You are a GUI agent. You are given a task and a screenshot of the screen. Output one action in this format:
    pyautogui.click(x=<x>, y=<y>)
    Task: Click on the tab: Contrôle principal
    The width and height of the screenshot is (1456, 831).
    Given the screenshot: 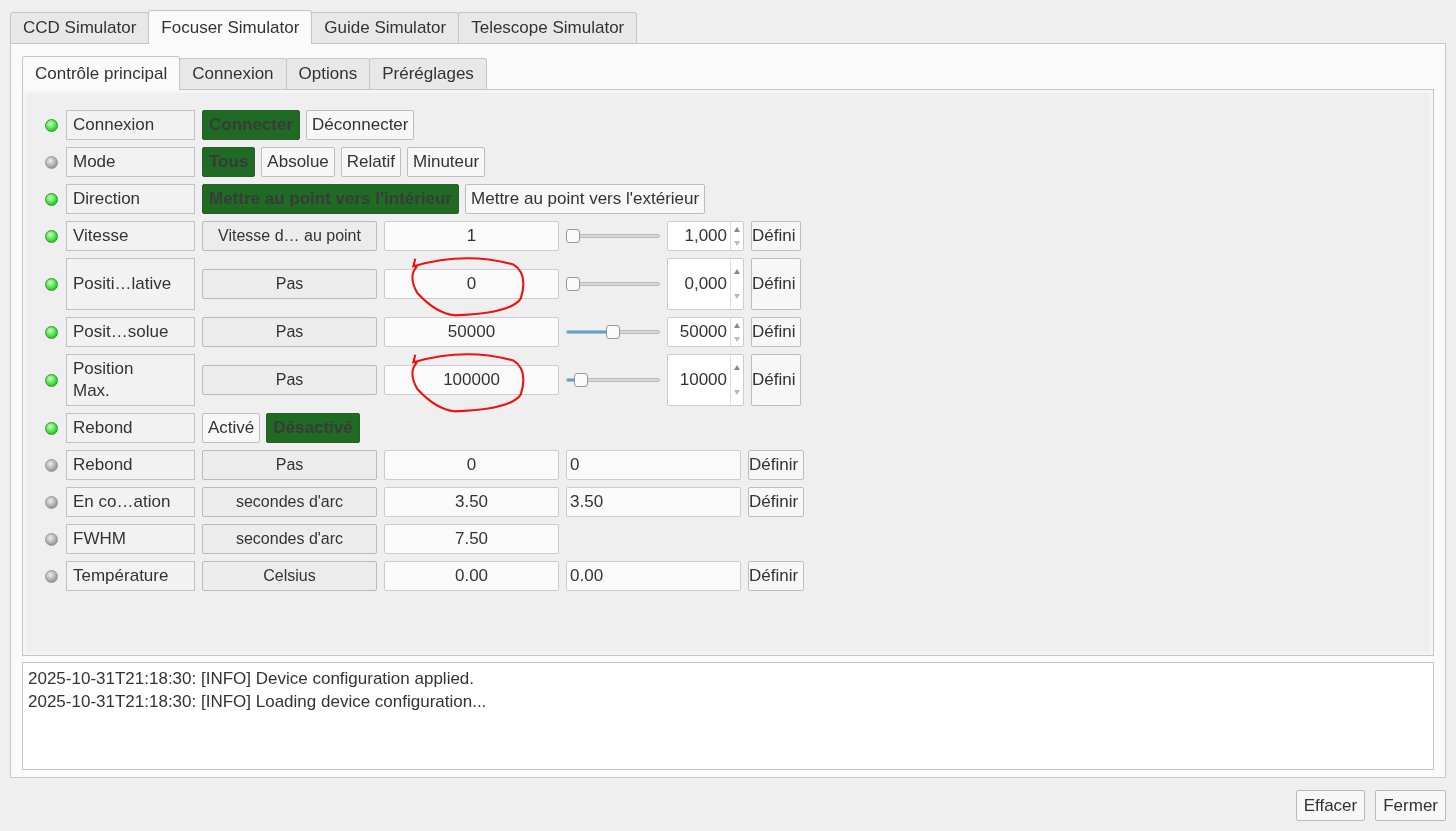 What is the action you would take?
    pyautogui.click(x=101, y=73)
    